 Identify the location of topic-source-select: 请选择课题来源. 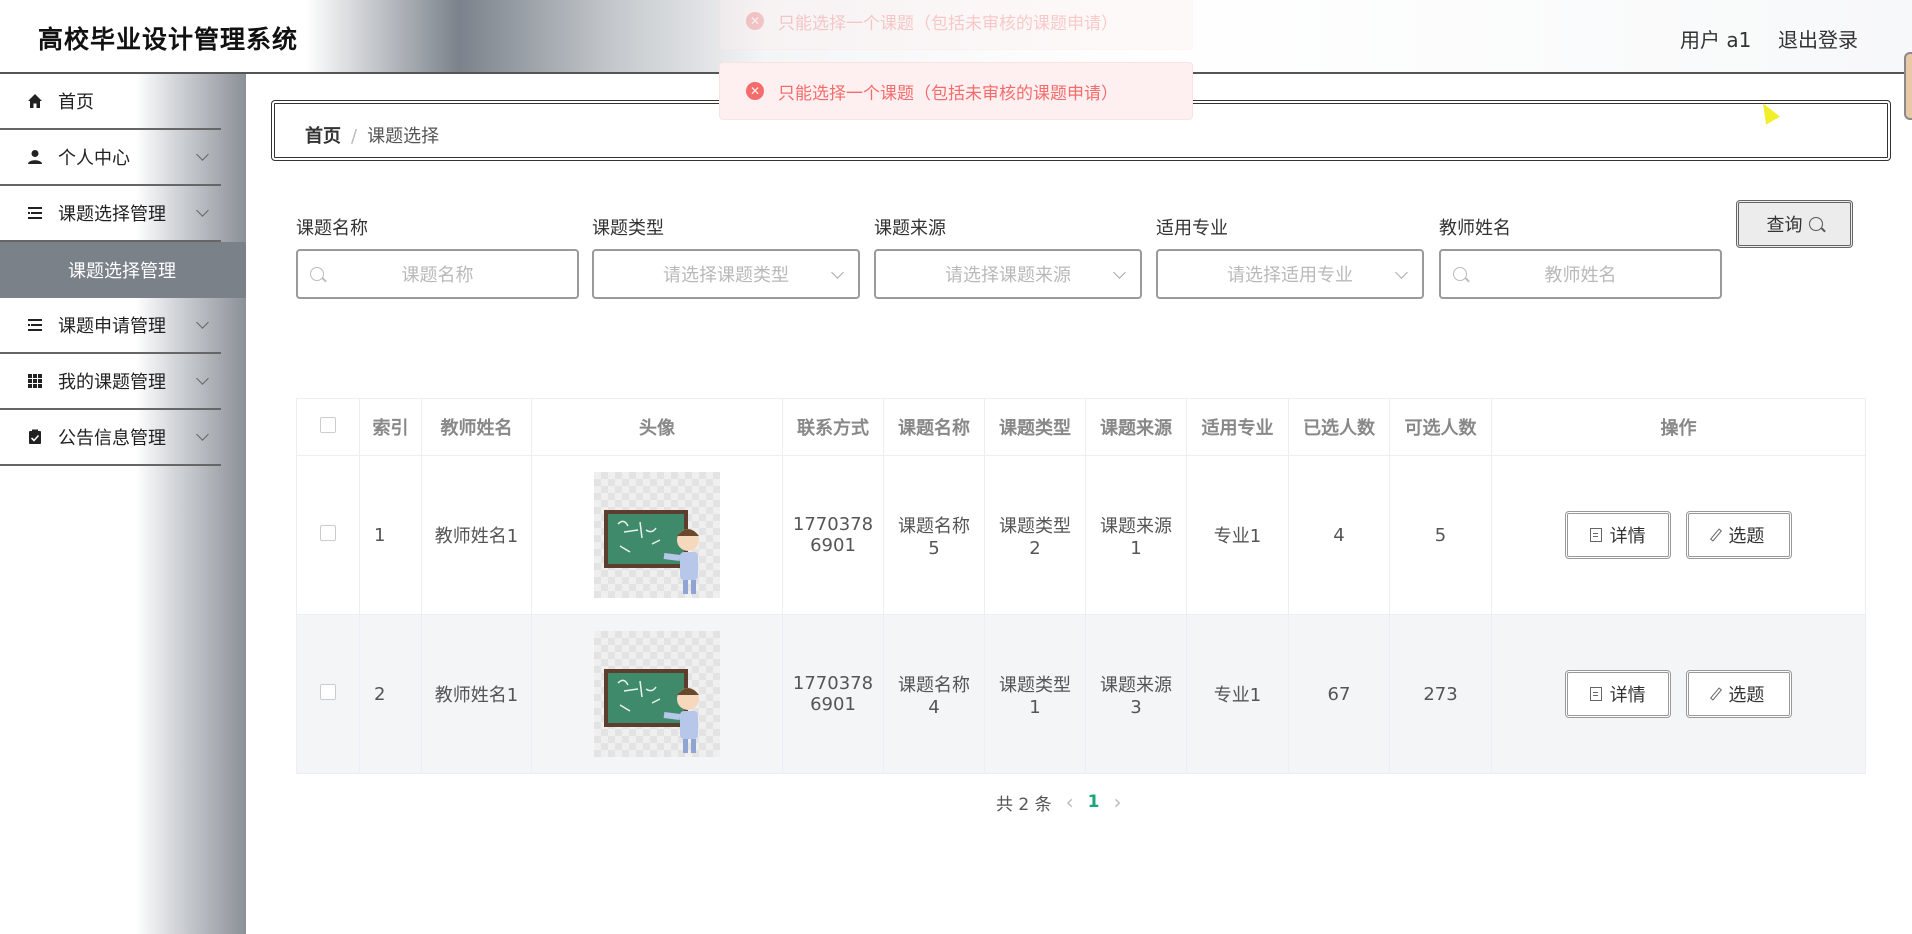
(1008, 274).